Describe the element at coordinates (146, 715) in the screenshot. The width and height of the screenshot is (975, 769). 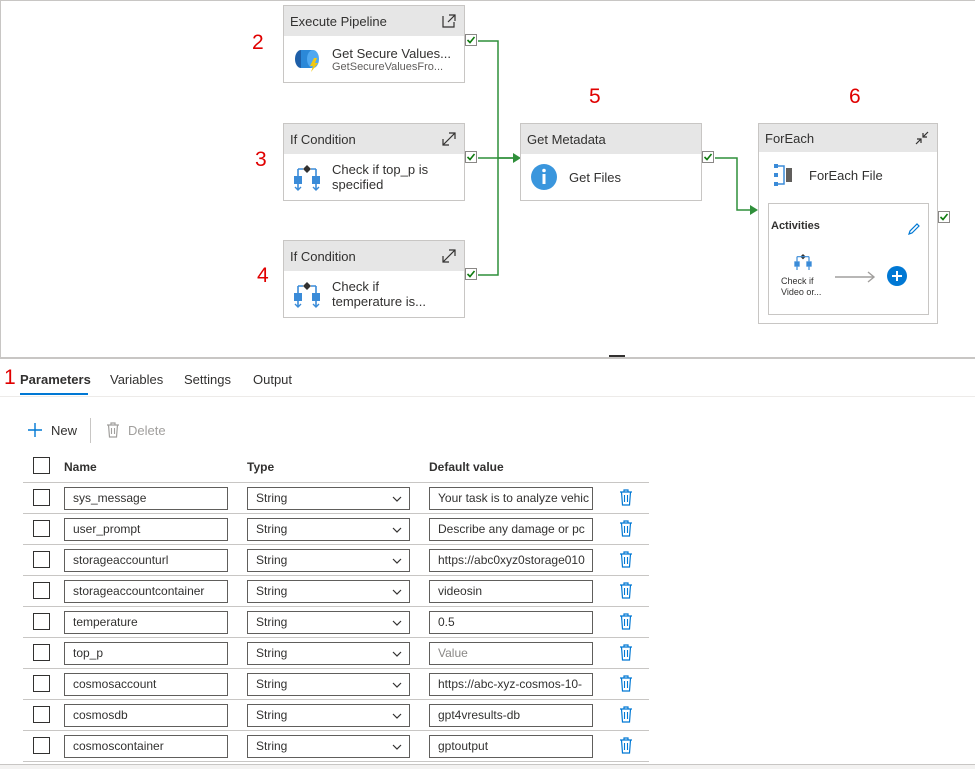
I see `parameter-name-input: cosmosdb` at that location.